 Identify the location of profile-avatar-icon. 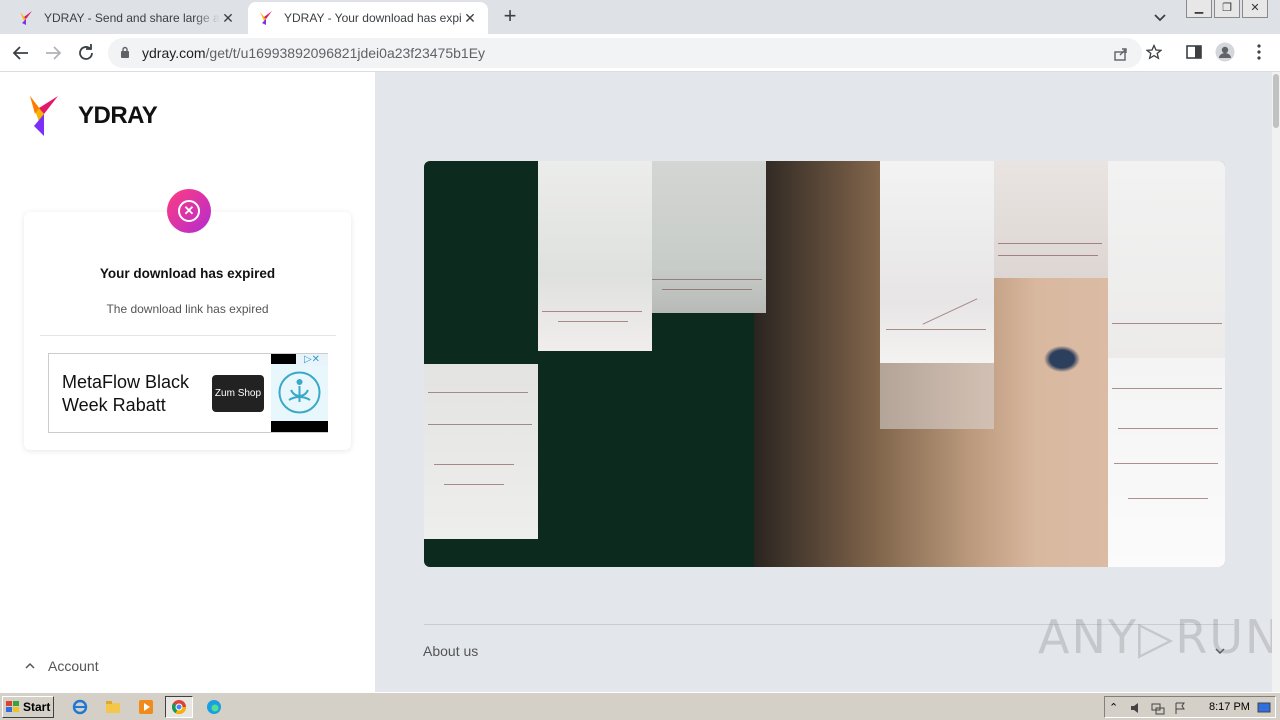
(1225, 52).